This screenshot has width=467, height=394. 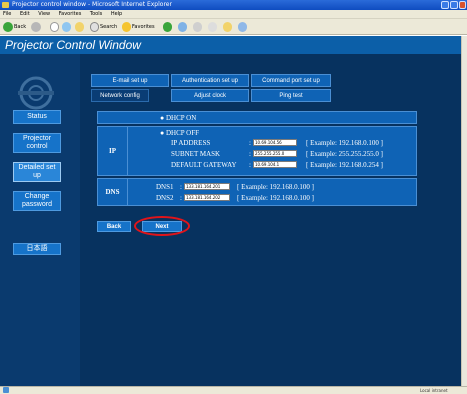 I want to click on ip-address-example: [ Example: 192.168.0.100 ], so click(x=344, y=143).